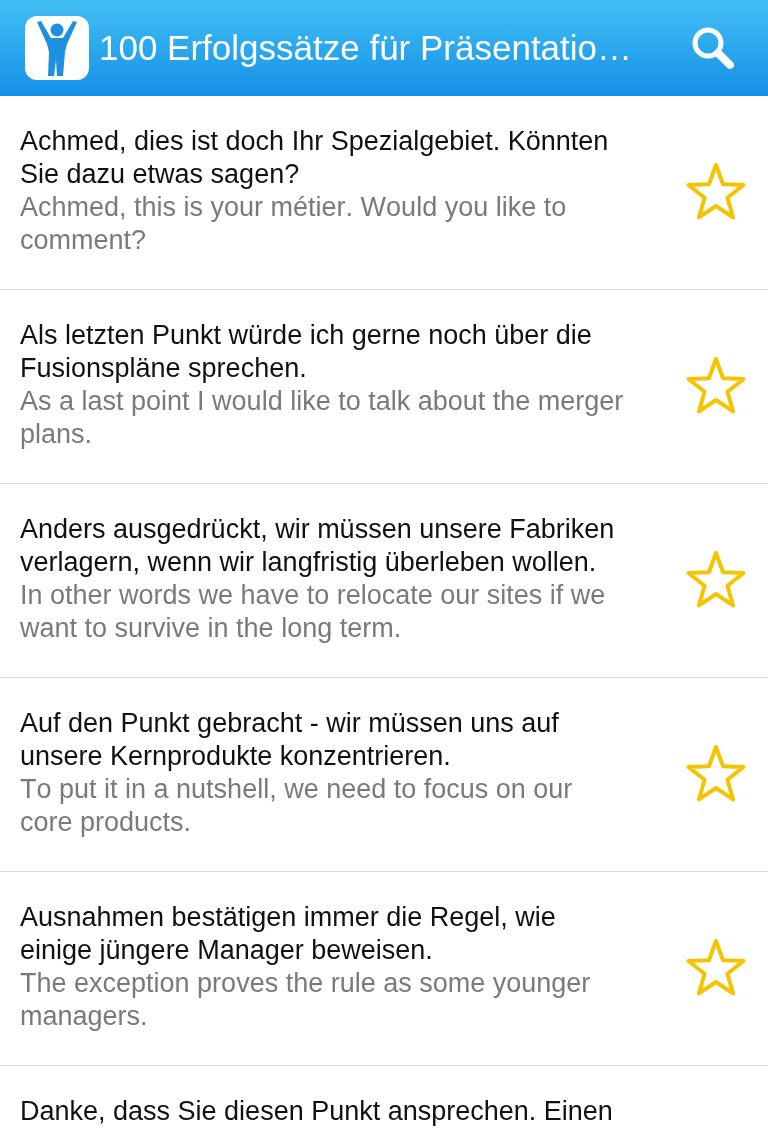 The height and width of the screenshot is (1133, 768). Describe the element at coordinates (315, 158) in the screenshot. I see `german-phrase: Achmed, dies ist doch Ihr Spezialgebiet. Könnten Sie dazu etwas sagen?` at that location.